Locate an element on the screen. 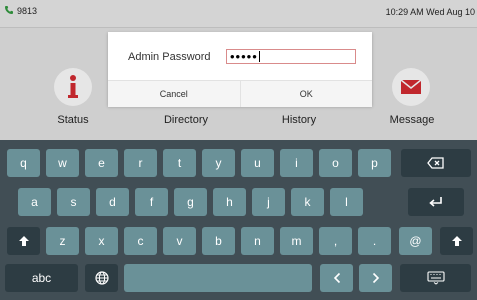 This screenshot has width=477, height=300. info-icon is located at coordinates (73, 87).